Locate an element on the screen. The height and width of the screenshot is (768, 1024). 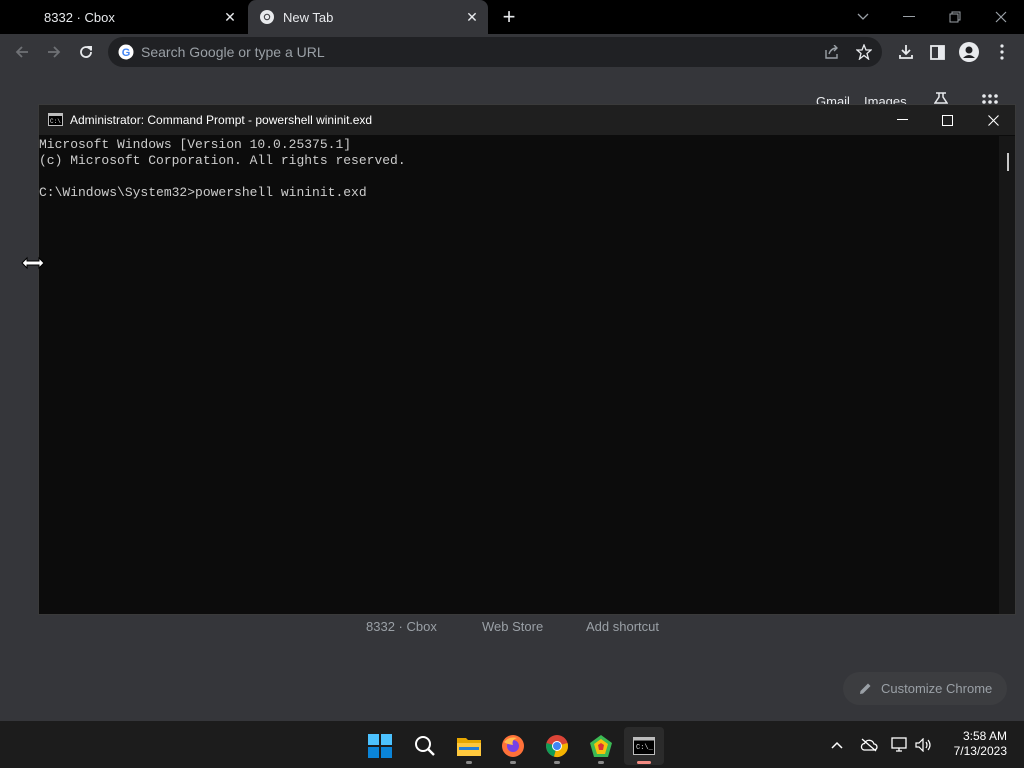
labs-icon is located at coordinates (941, 98).